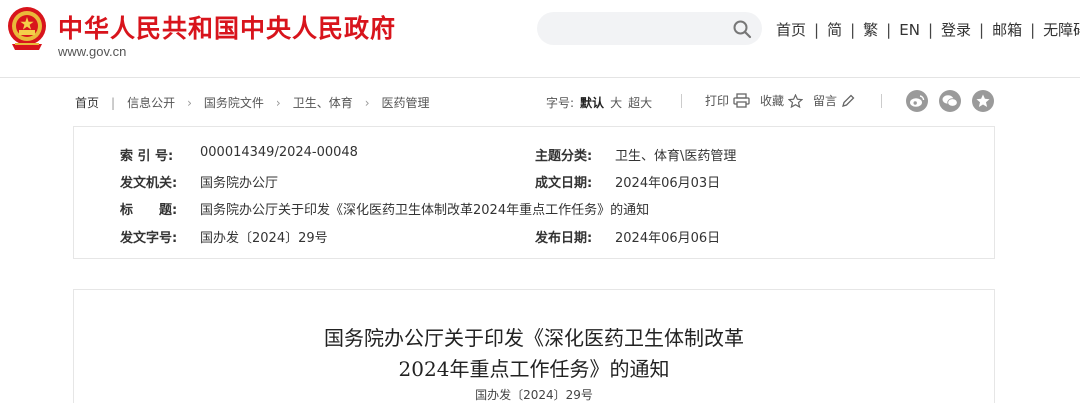 This screenshot has height=403, width=1080. What do you see at coordinates (592, 102) in the screenshot?
I see `font-size-default: 默认` at bounding box center [592, 102].